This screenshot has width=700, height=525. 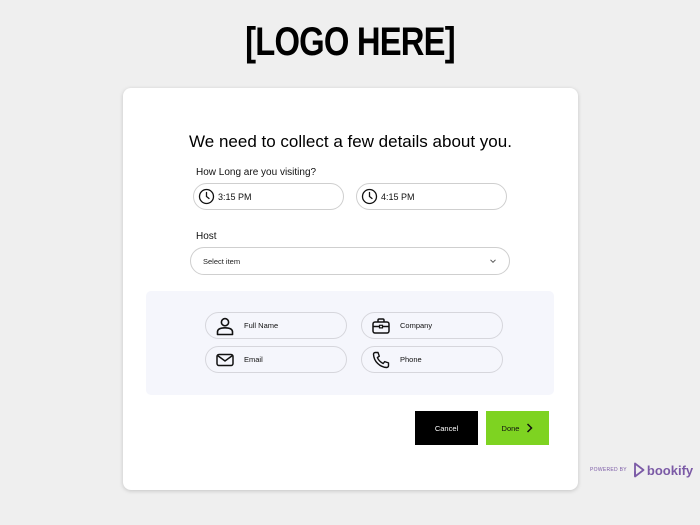 I want to click on full-name-field: Full Name, so click(x=276, y=325).